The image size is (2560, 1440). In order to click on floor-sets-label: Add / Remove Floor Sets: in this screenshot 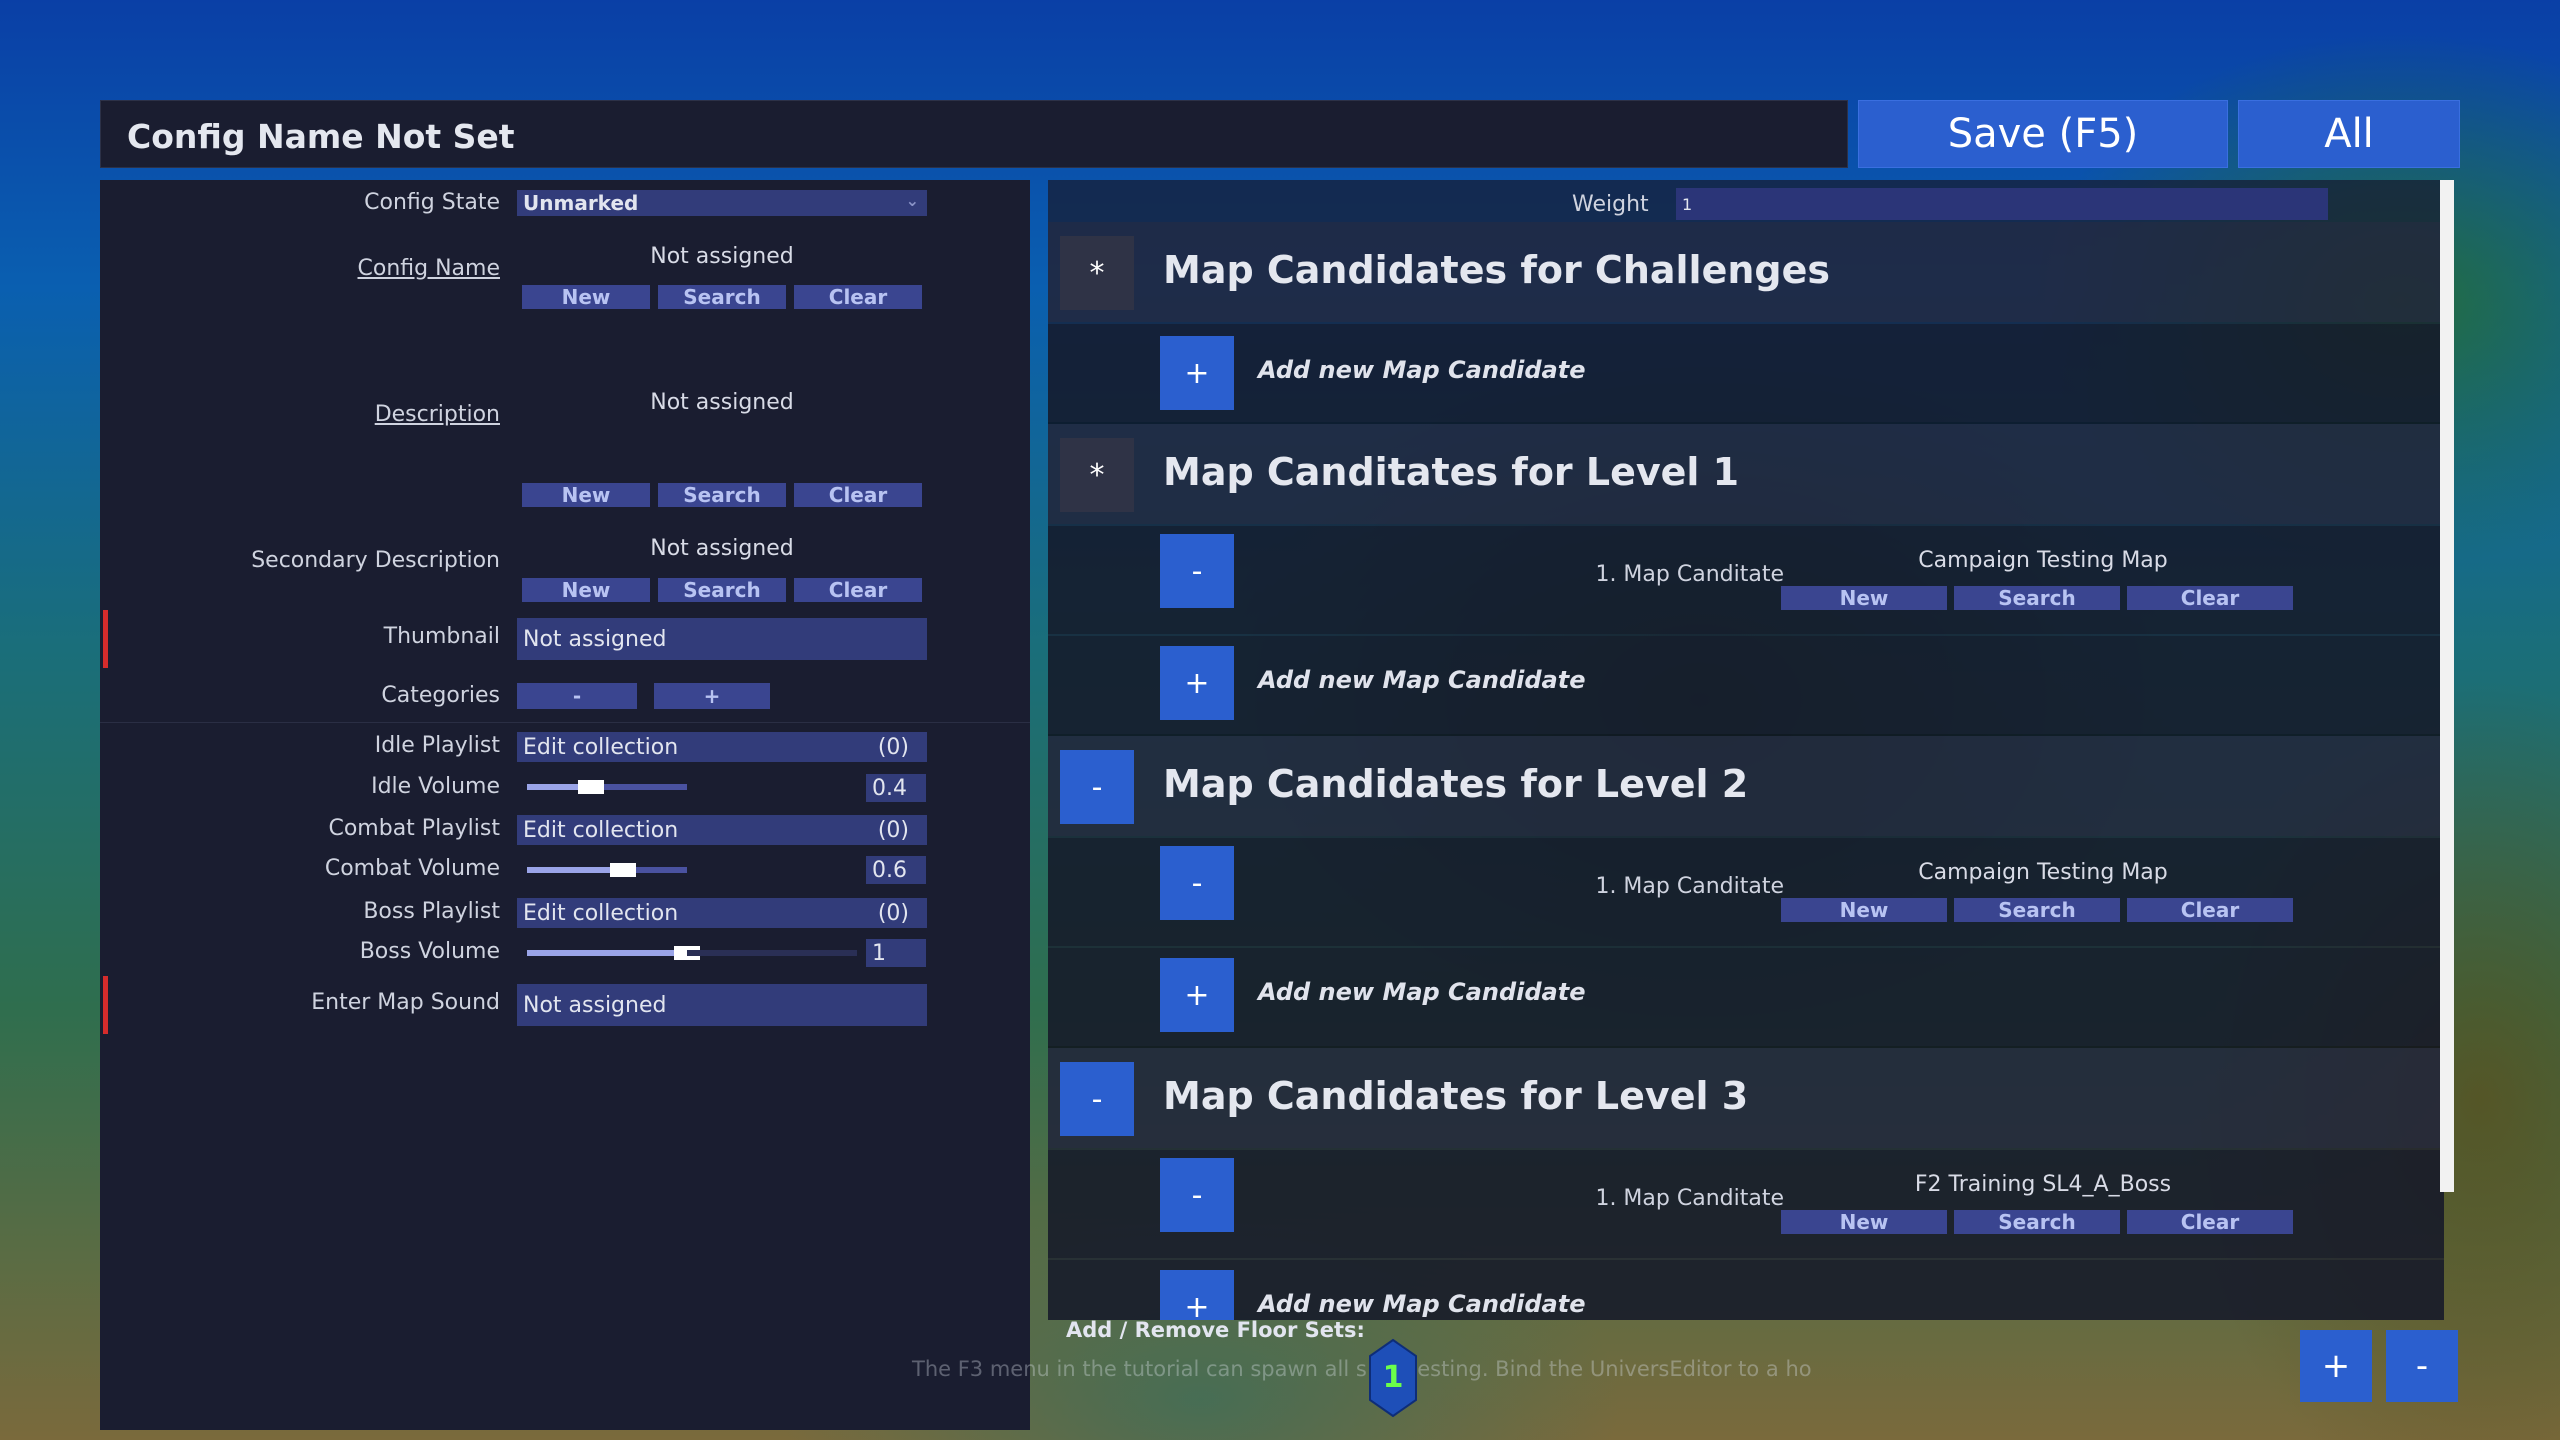, I will do `click(1215, 1330)`.